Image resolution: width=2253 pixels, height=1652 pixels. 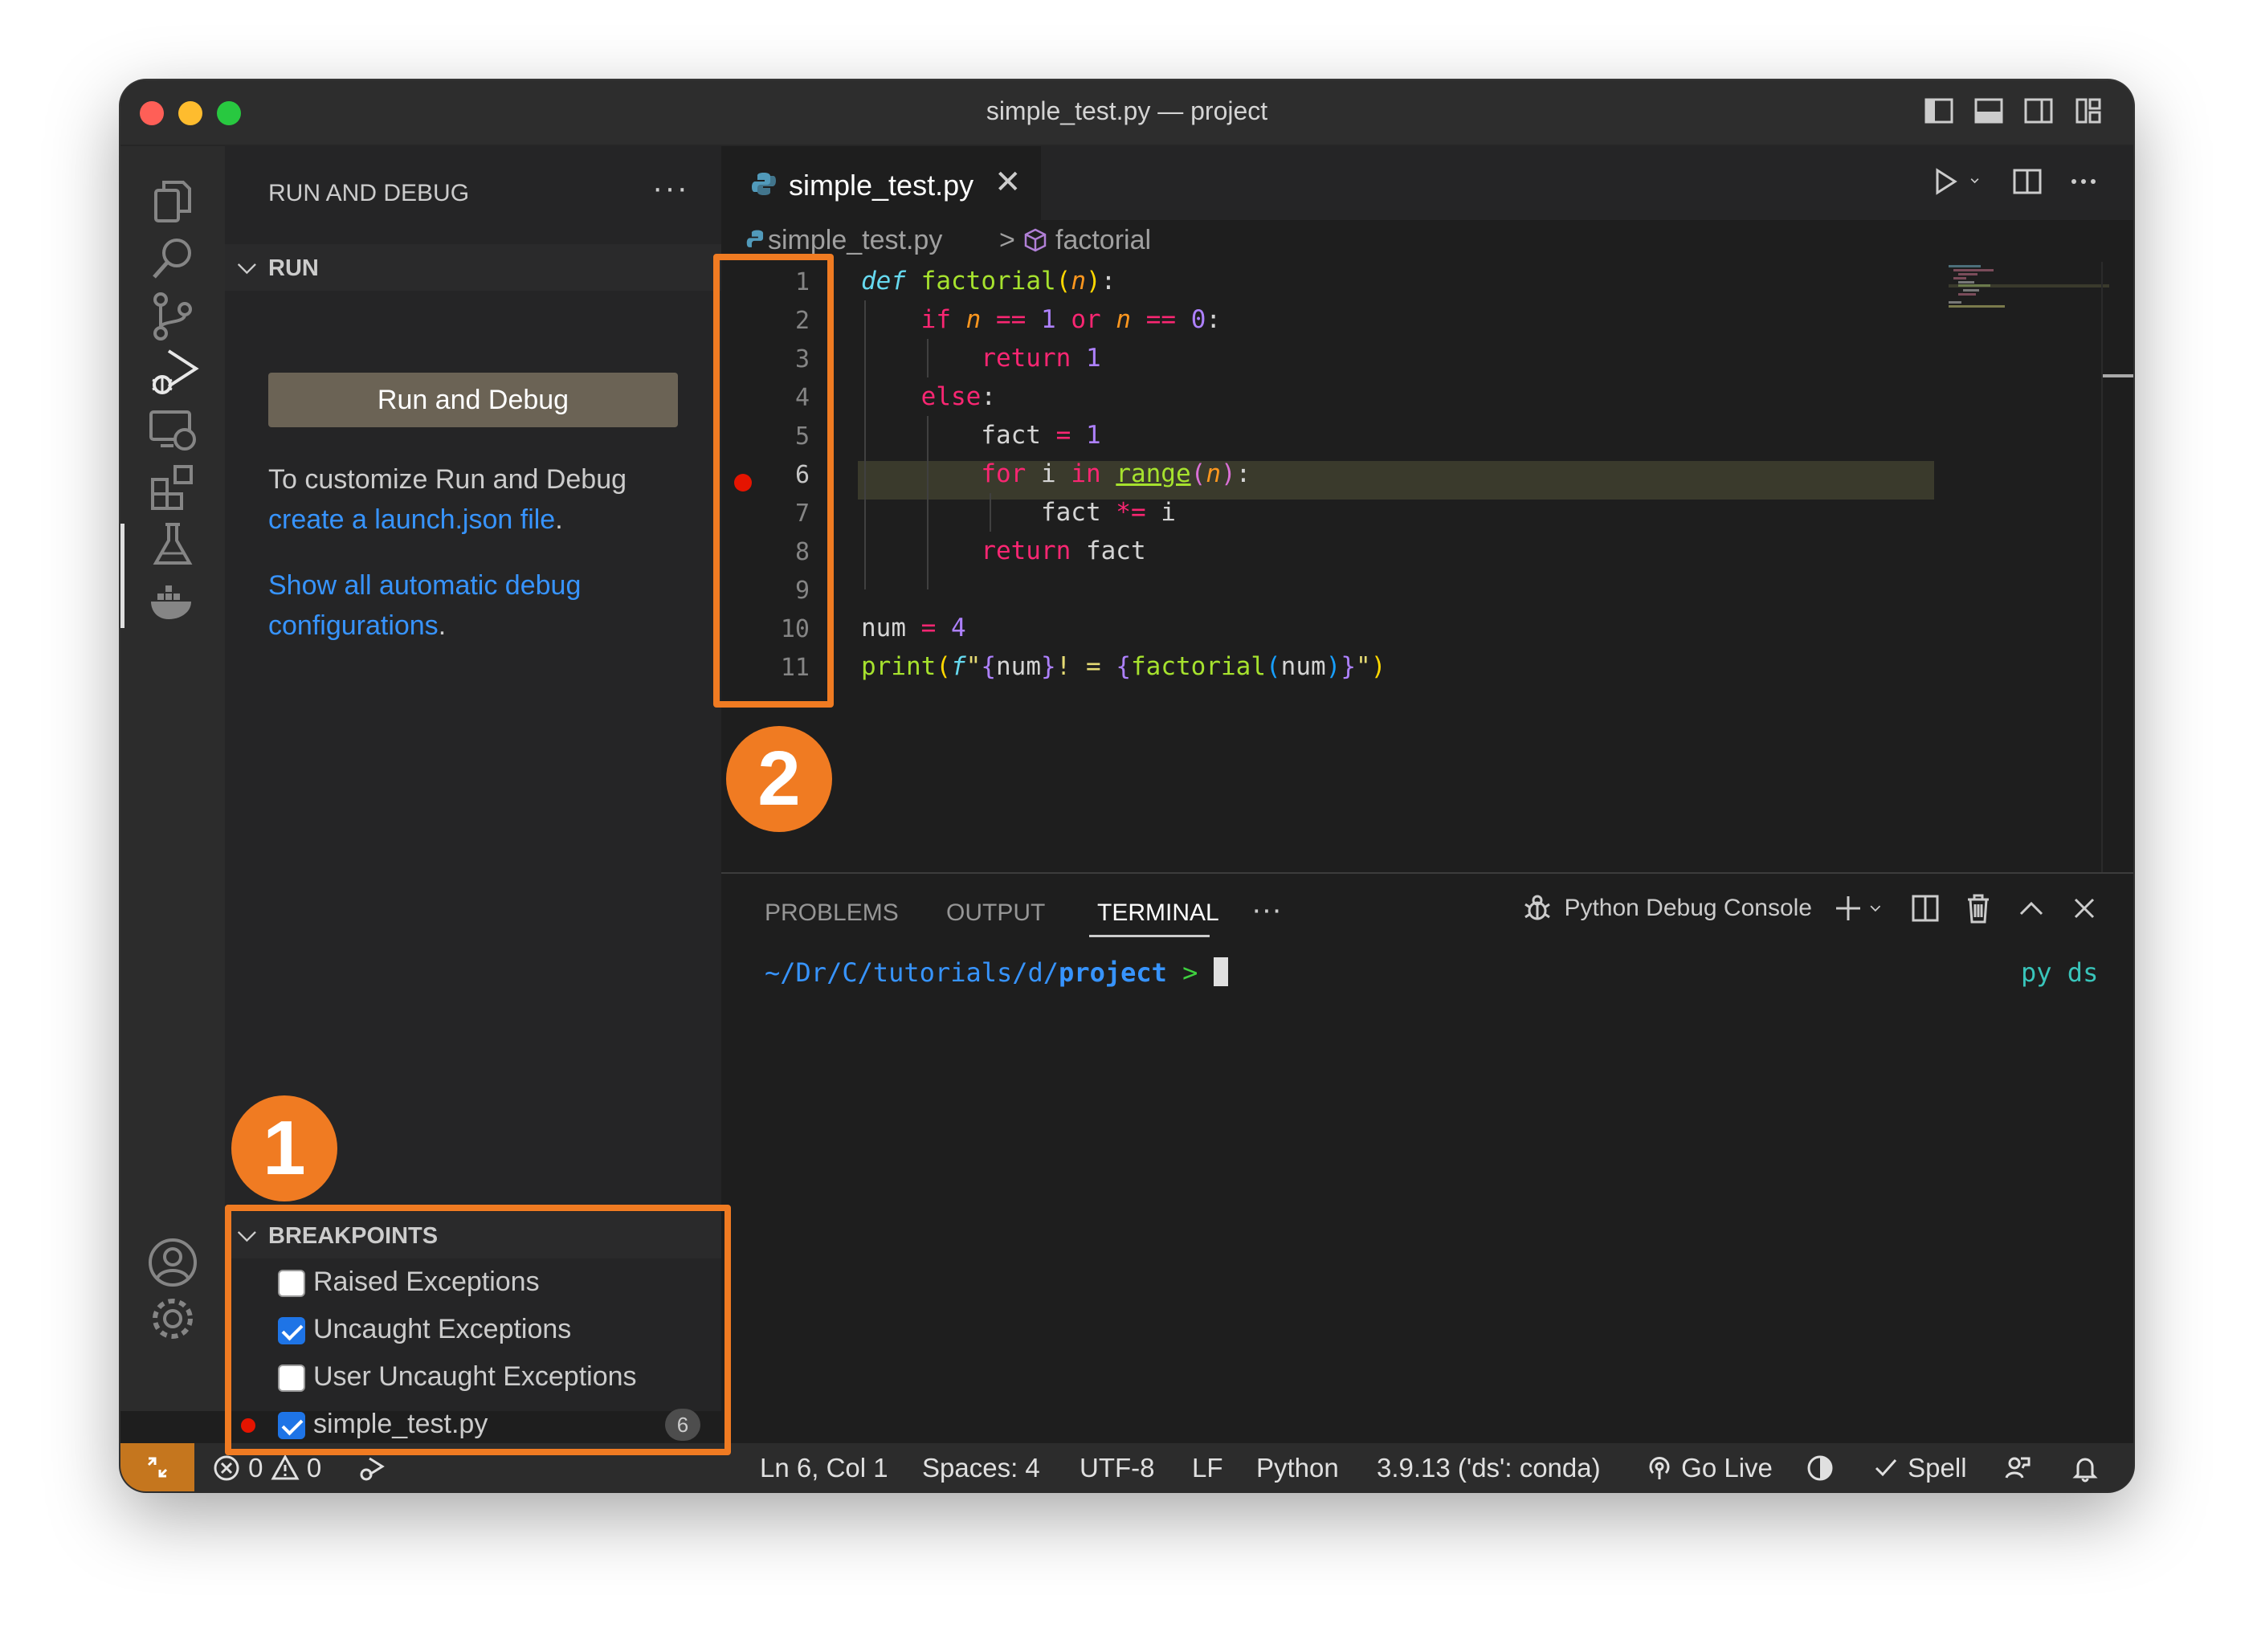 What do you see at coordinates (2083, 181) in the screenshot?
I see `more-actions-icon` at bounding box center [2083, 181].